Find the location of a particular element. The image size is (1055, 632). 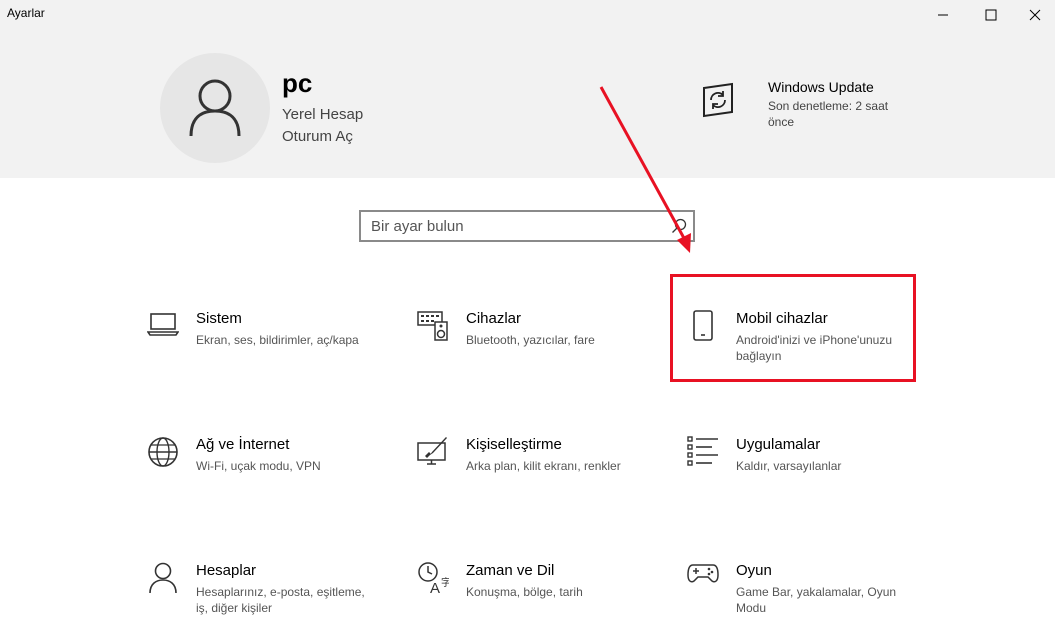

tile-description: Konuşma, bölge, tarih is located at coordinates (524, 592).